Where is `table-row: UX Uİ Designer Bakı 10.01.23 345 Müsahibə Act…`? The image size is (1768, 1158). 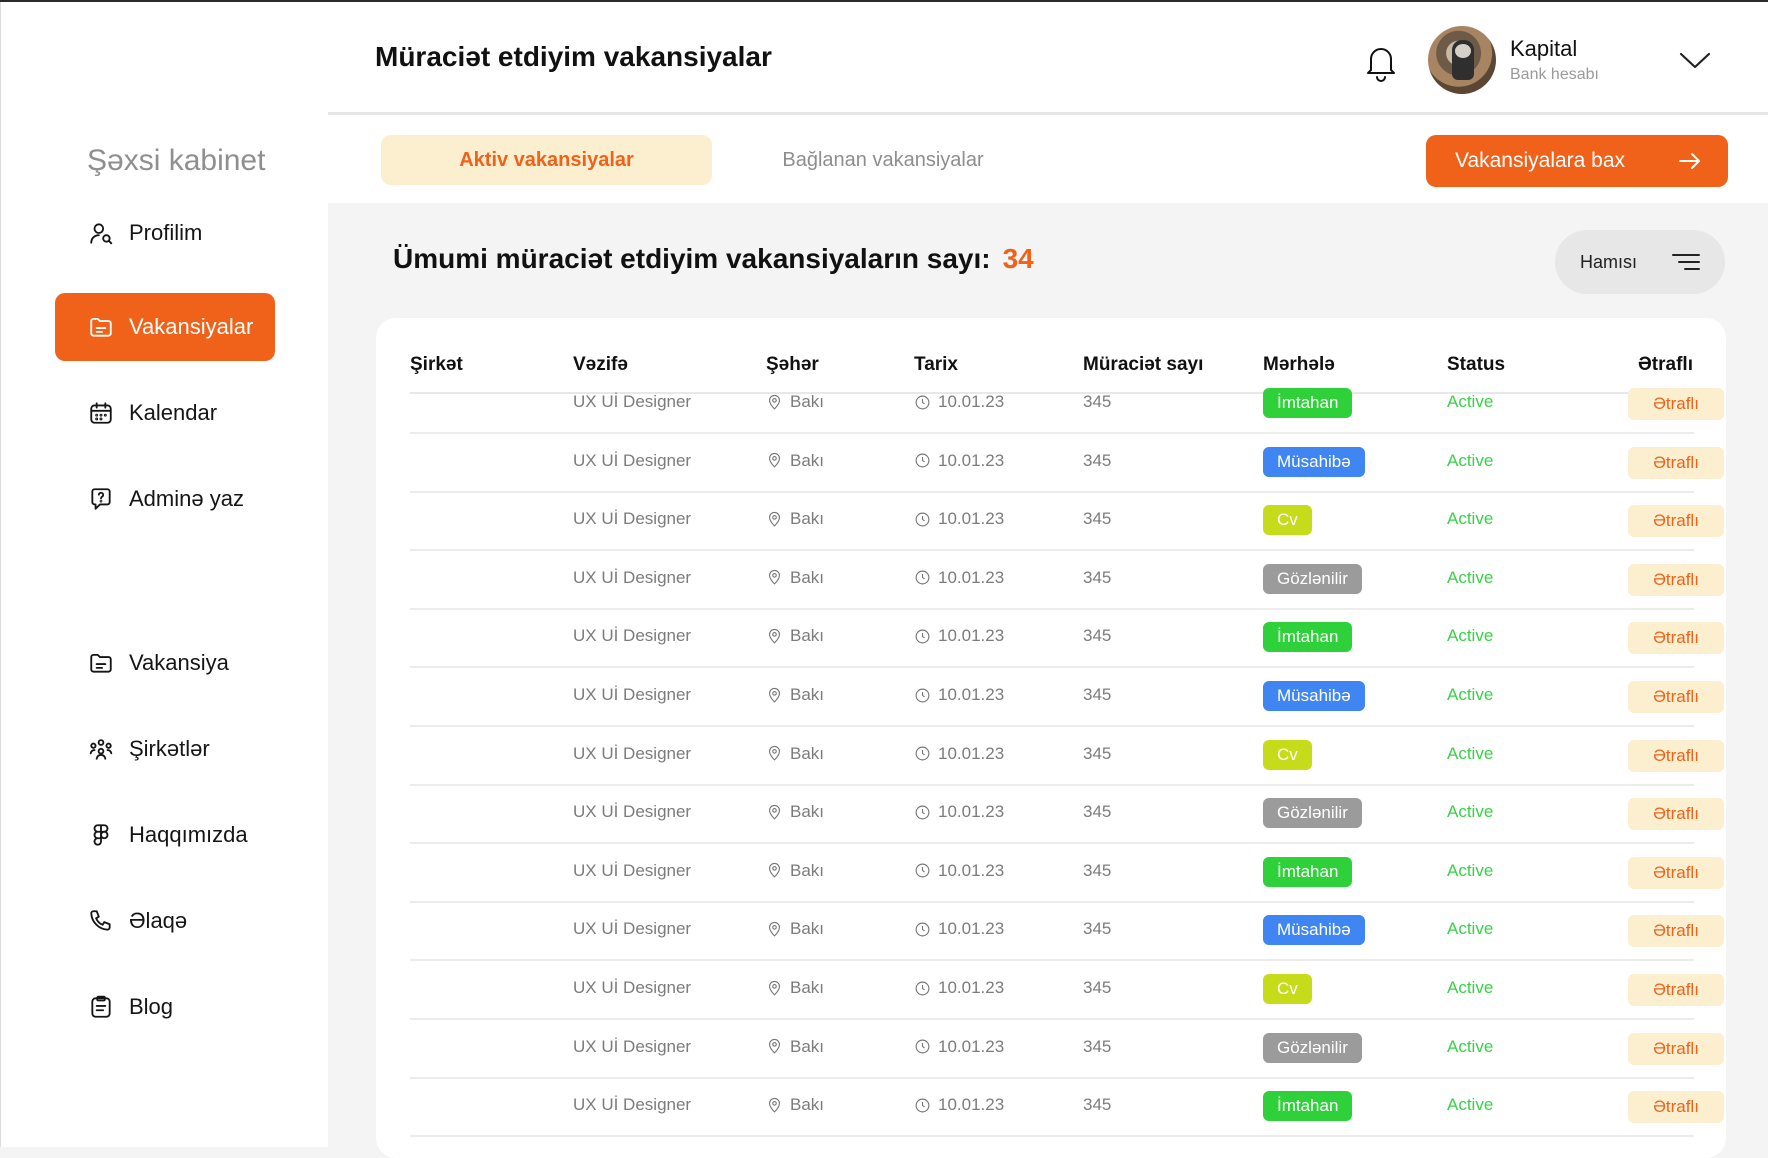 table-row: UX Uİ Designer Bakı 10.01.23 345 Müsahibə Act… is located at coordinates (1067, 697).